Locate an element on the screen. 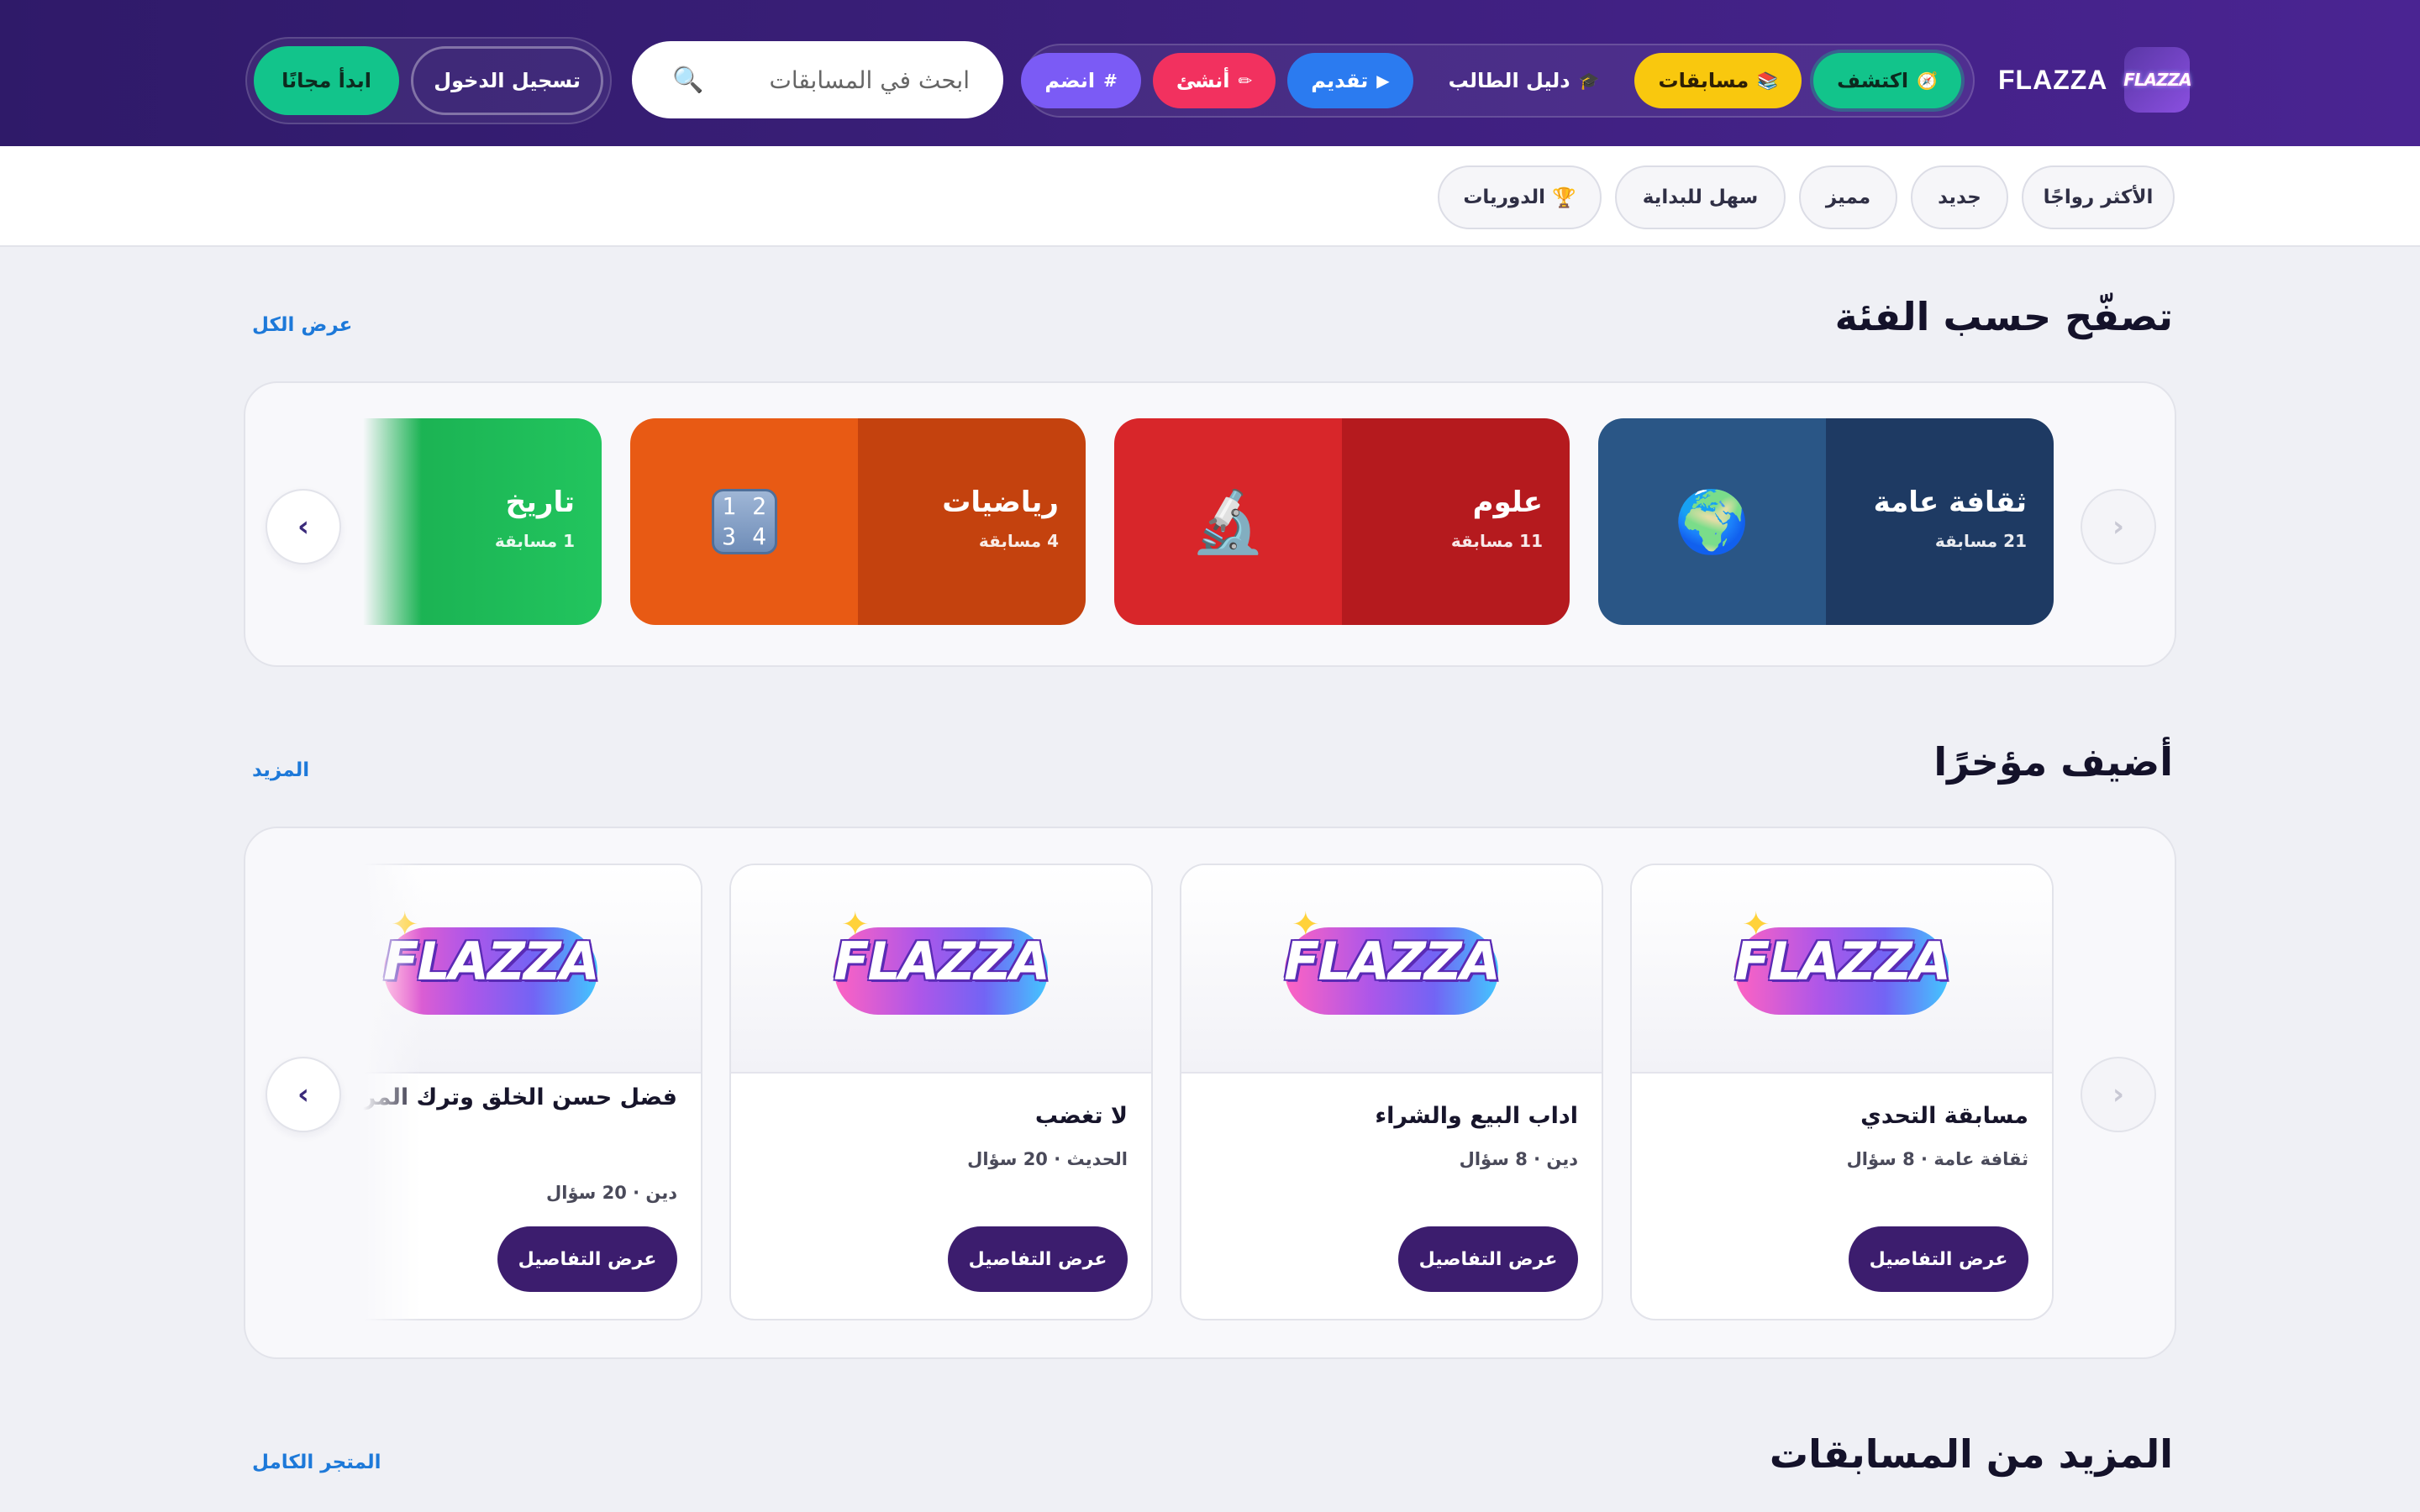 Image resolution: width=2420 pixels, height=1512 pixels. auth-group: ابدأ مجانًا تسجيل الدخول is located at coordinates (428, 80).